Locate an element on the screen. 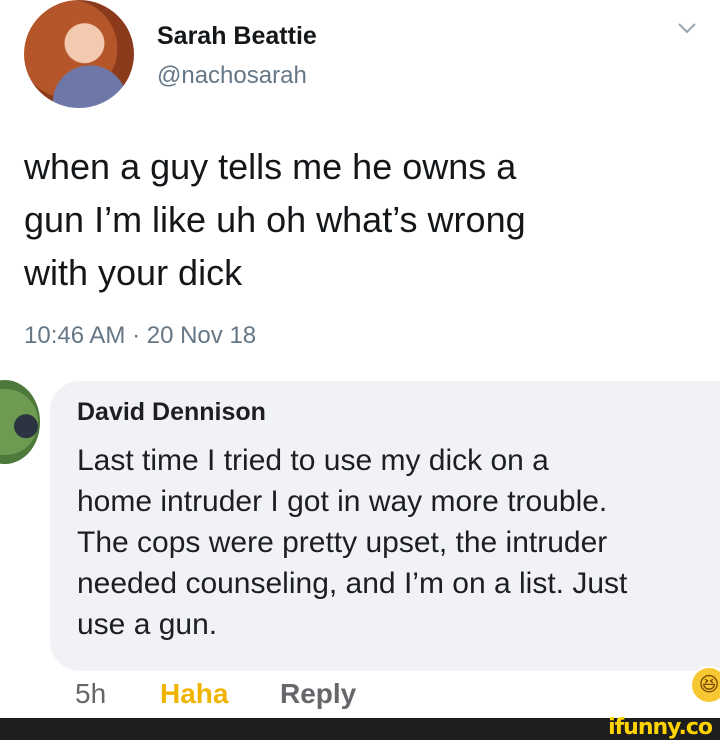 The width and height of the screenshot is (720, 740). tweet-timestamp: 10:46 AM · 20 Nov 18 is located at coordinates (140, 336).